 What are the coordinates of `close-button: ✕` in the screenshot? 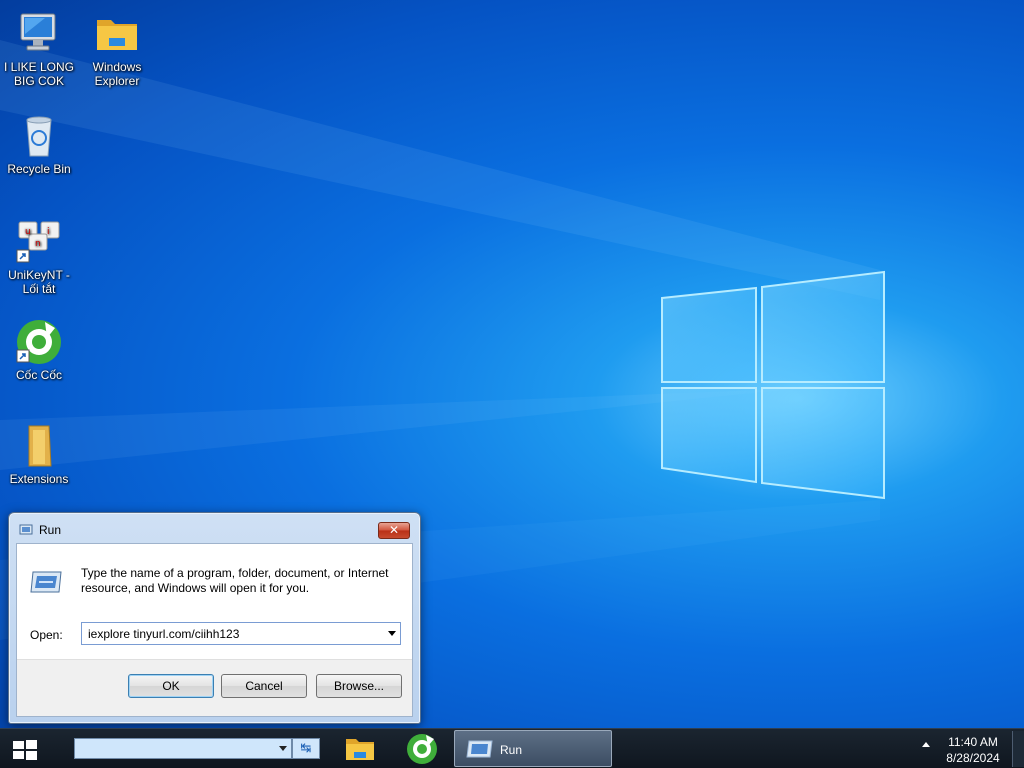 It's located at (394, 530).